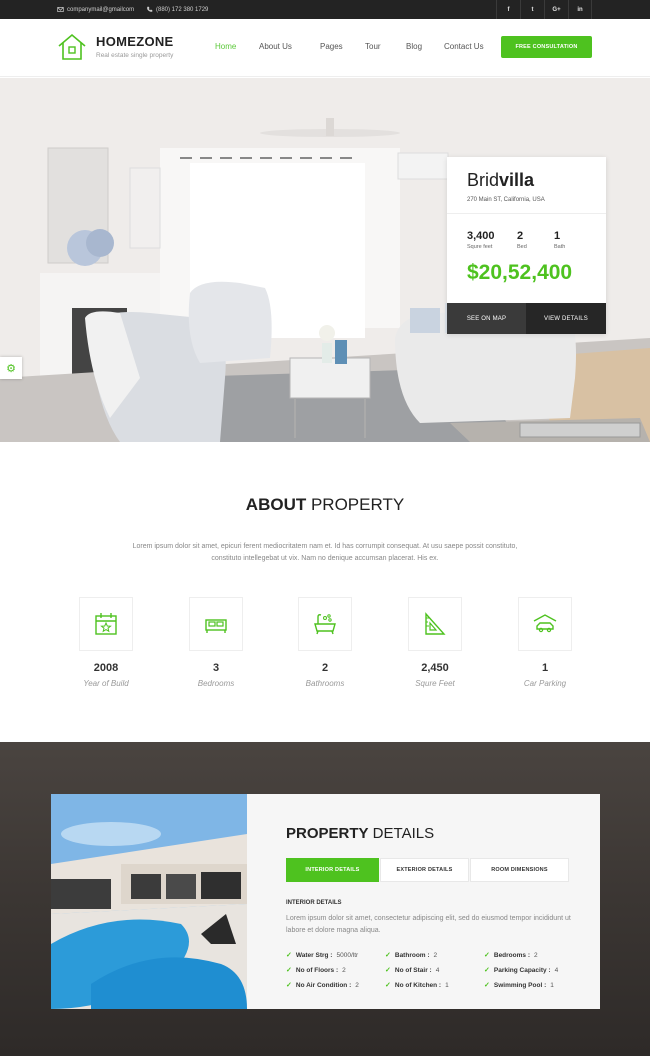  What do you see at coordinates (486, 318) in the screenshot?
I see `see-on-map-button: SEE ON MAP` at bounding box center [486, 318].